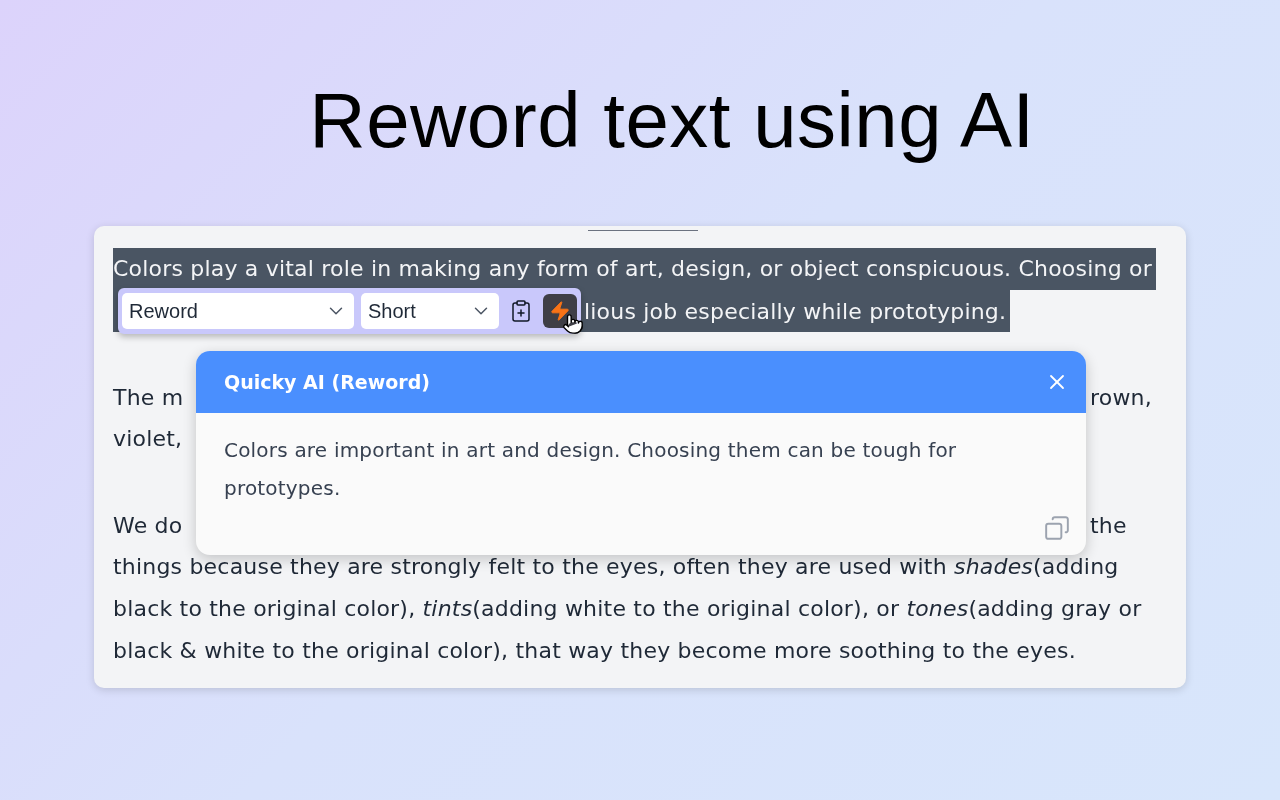 The height and width of the screenshot is (800, 1280). Describe the element at coordinates (590, 469) in the screenshot. I see `reworded-text: Colors are important in art and design. Choosing them can be tough for prototypes.` at that location.